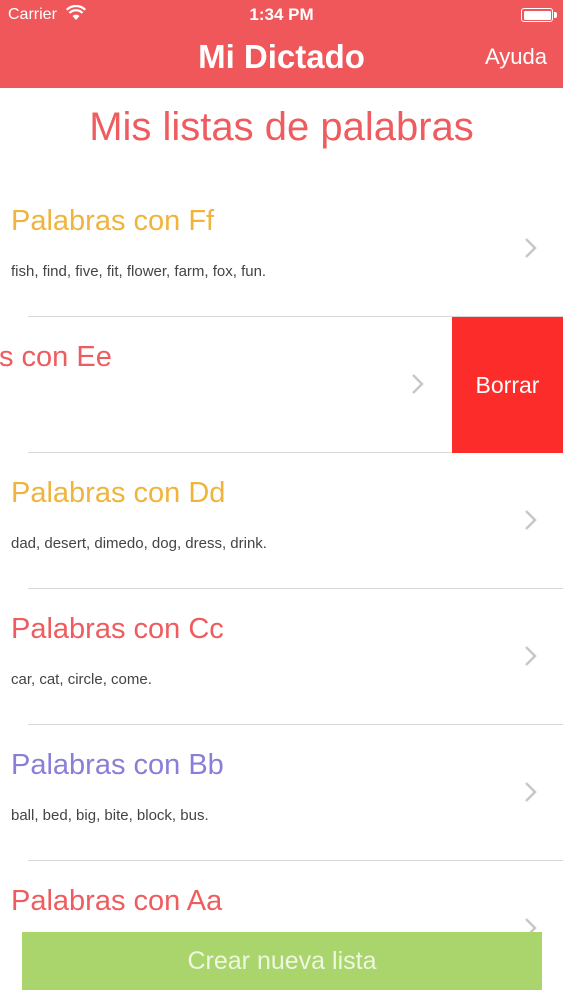 The height and width of the screenshot is (1000, 563). I want to click on navigation-bar: Carrier 1:34 PM Mi Dictado Ayuda, so click(281, 44).